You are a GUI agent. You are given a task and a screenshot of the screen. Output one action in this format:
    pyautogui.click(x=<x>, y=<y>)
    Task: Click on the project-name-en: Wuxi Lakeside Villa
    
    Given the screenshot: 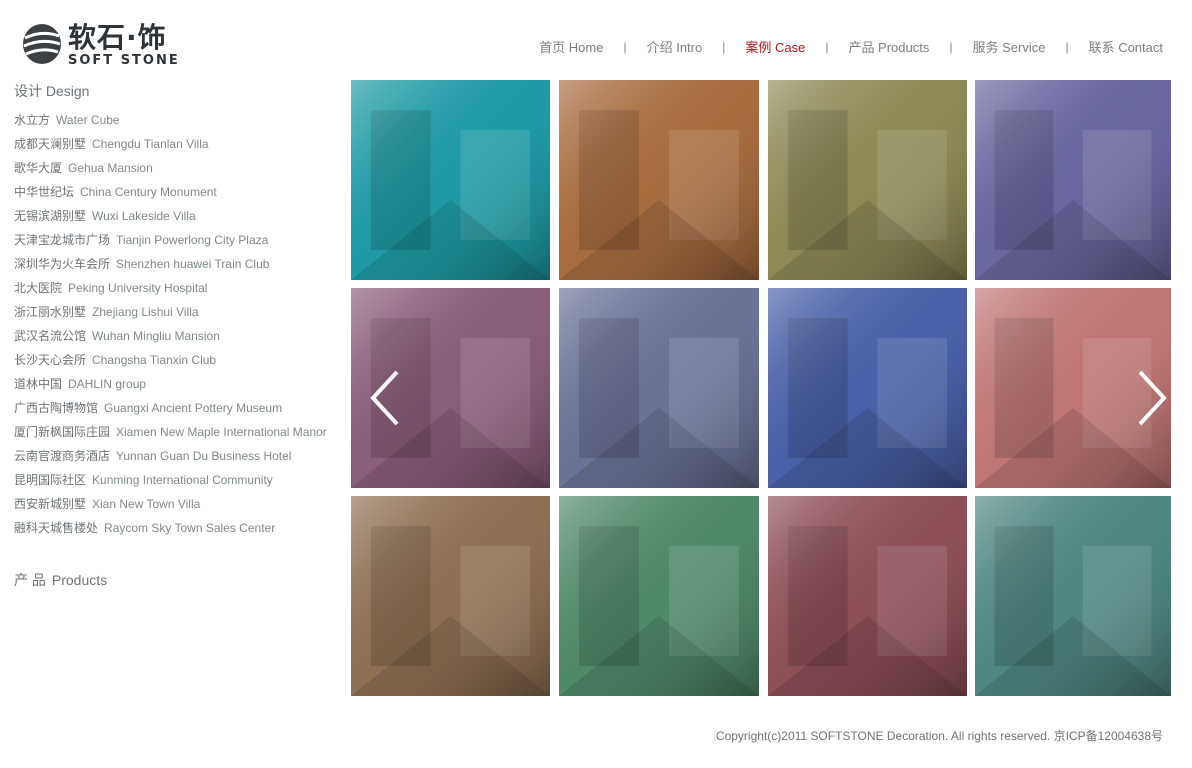 What is the action you would take?
    pyautogui.click(x=144, y=216)
    